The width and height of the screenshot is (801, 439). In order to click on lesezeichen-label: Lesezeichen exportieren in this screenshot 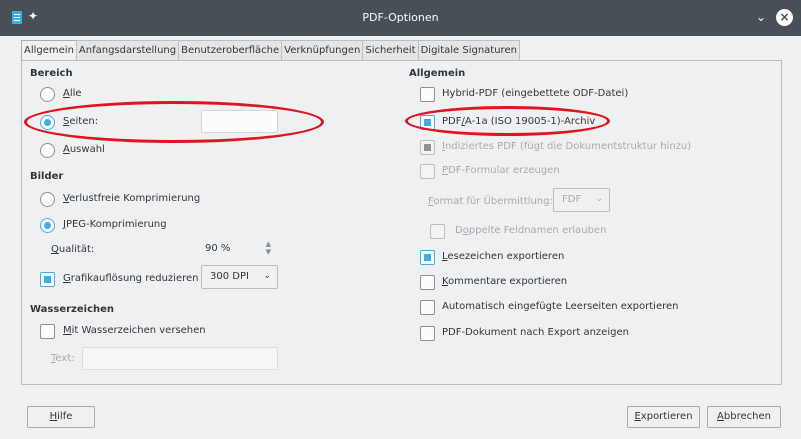, I will do `click(503, 256)`.